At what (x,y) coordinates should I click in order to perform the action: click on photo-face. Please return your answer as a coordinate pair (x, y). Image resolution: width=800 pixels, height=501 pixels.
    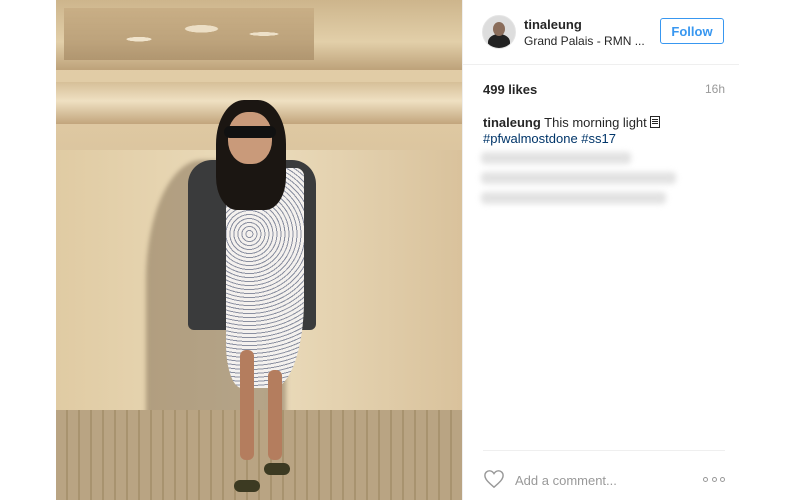
    Looking at the image, I should click on (250, 138).